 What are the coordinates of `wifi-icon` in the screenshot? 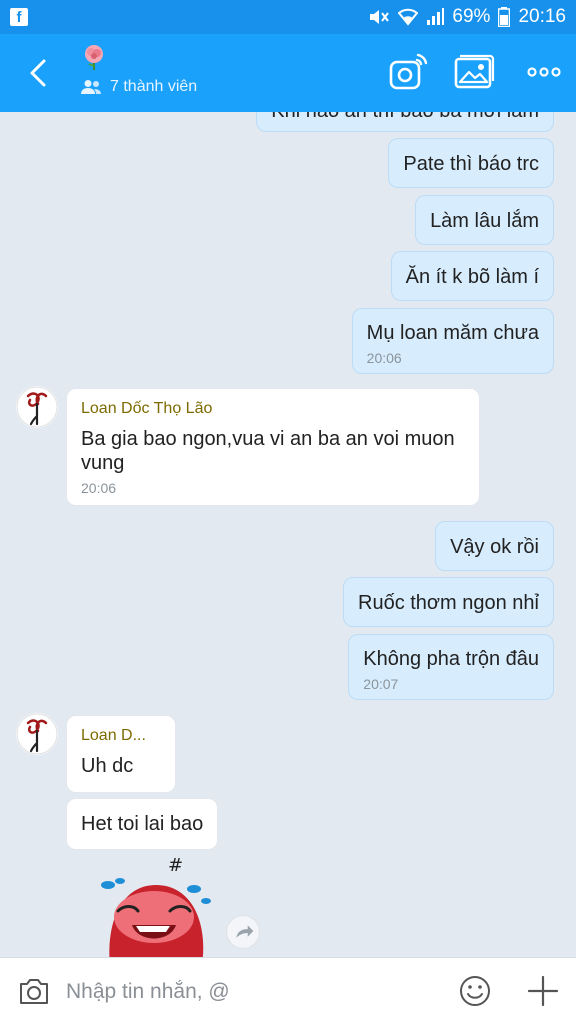 It's located at (408, 17).